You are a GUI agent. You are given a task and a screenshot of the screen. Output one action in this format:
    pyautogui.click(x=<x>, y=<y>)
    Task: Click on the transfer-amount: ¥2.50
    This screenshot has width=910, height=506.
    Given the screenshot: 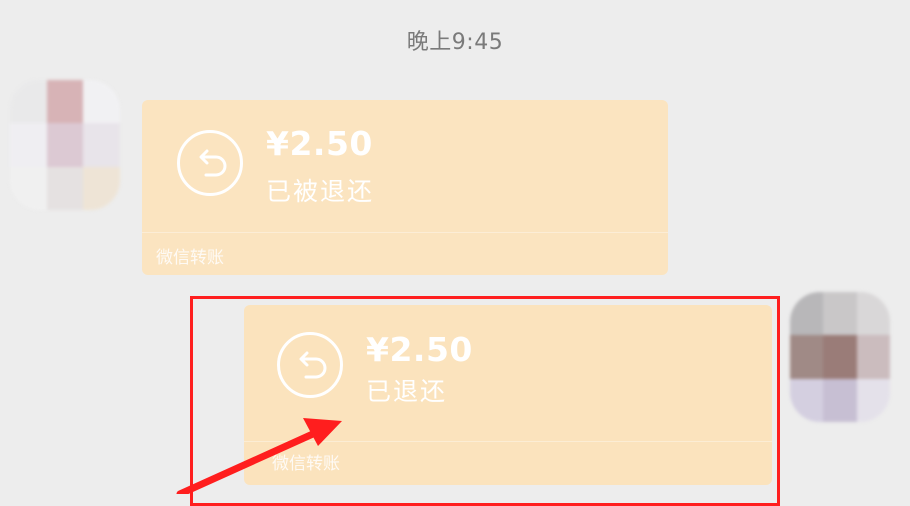 What is the action you would take?
    pyautogui.click(x=319, y=143)
    